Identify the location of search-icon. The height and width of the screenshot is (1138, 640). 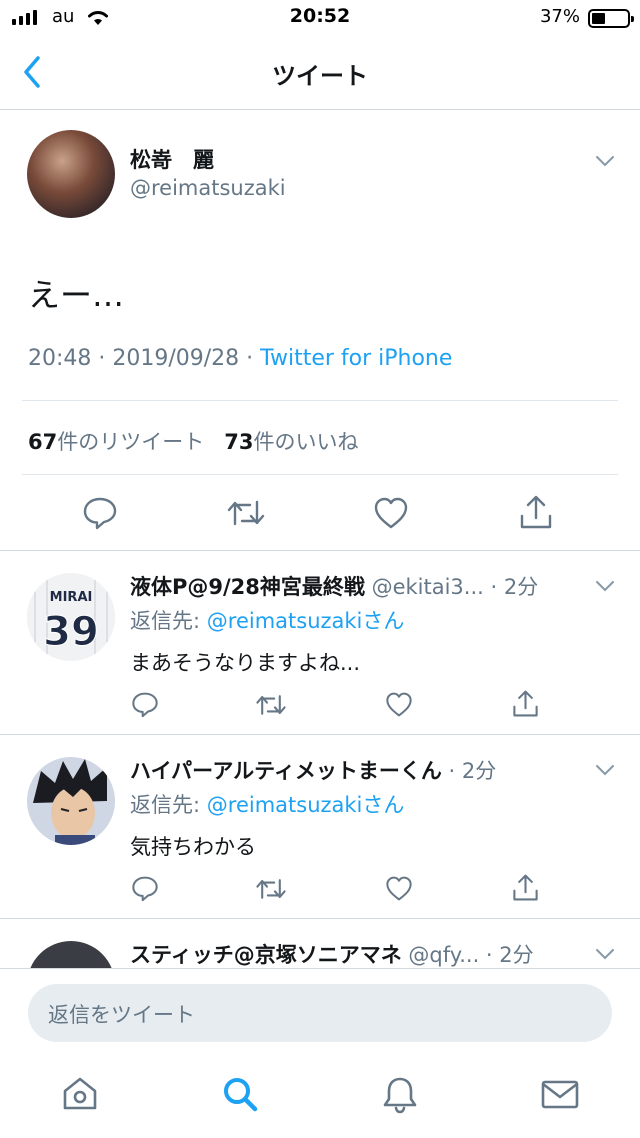
(240, 1094).